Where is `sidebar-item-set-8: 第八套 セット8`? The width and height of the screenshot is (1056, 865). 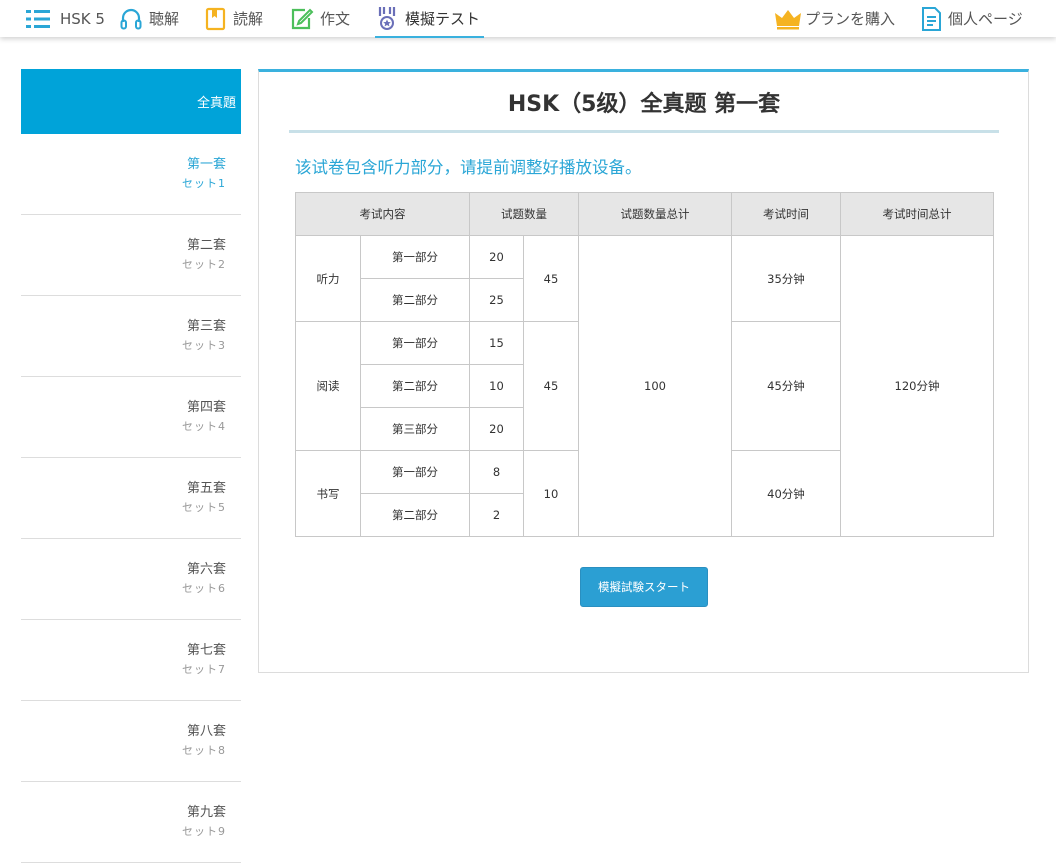 sidebar-item-set-8: 第八套 セット8 is located at coordinates (131, 741).